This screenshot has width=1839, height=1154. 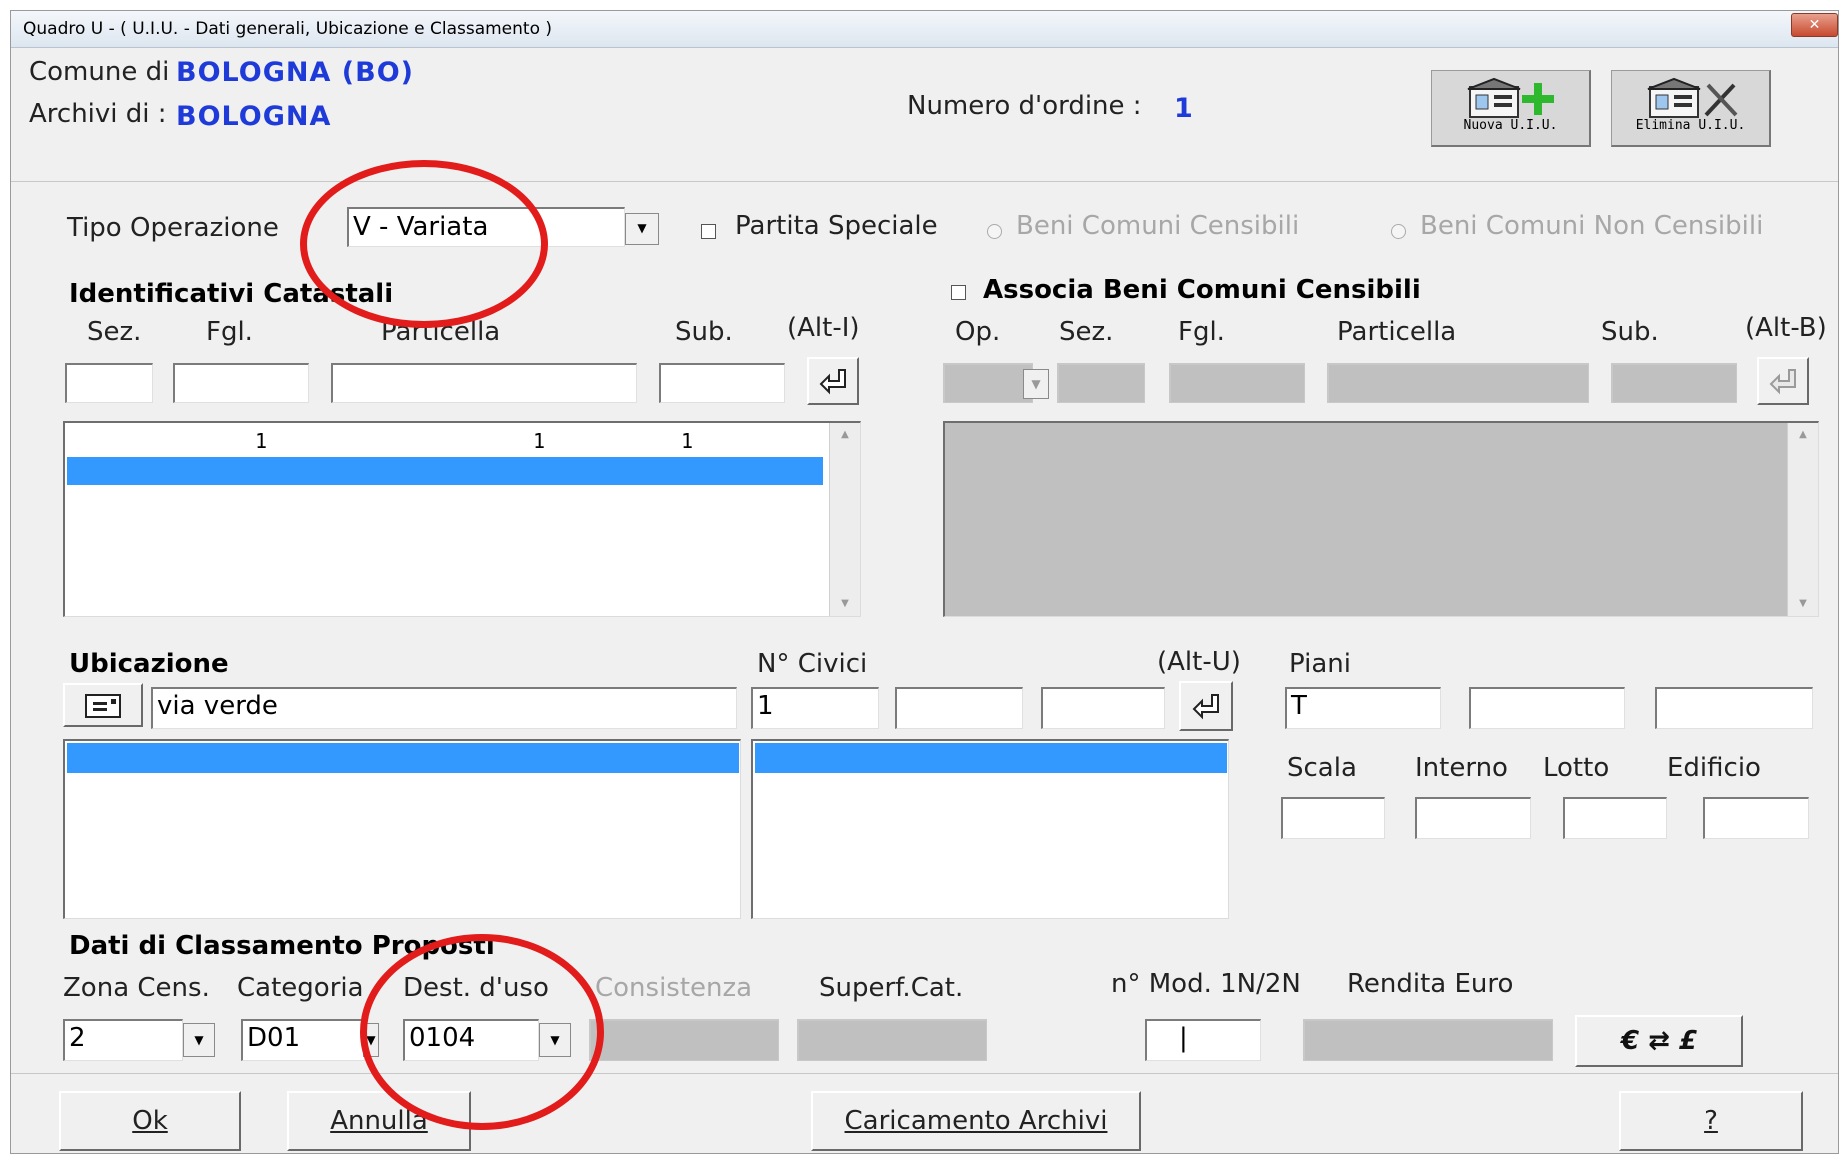 What do you see at coordinates (642, 229) in the screenshot?
I see `tipo-operazione-dropdown-arrow: ▼` at bounding box center [642, 229].